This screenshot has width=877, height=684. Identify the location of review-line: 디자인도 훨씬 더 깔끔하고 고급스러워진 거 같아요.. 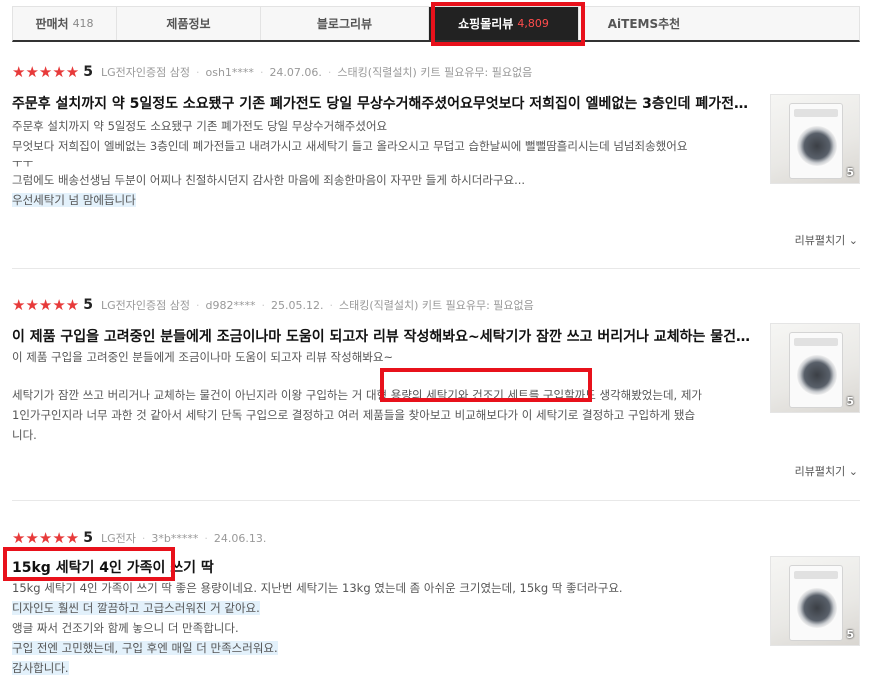
(136, 608).